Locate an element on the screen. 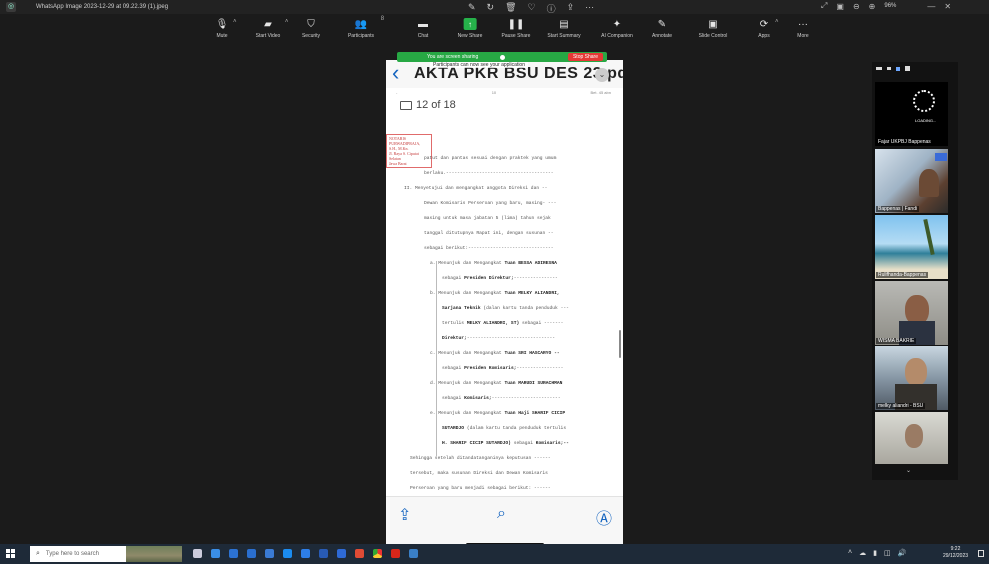 Image resolution: width=989 pixels, height=564 pixels. stop-share-button: Stop Share is located at coordinates (585, 57).